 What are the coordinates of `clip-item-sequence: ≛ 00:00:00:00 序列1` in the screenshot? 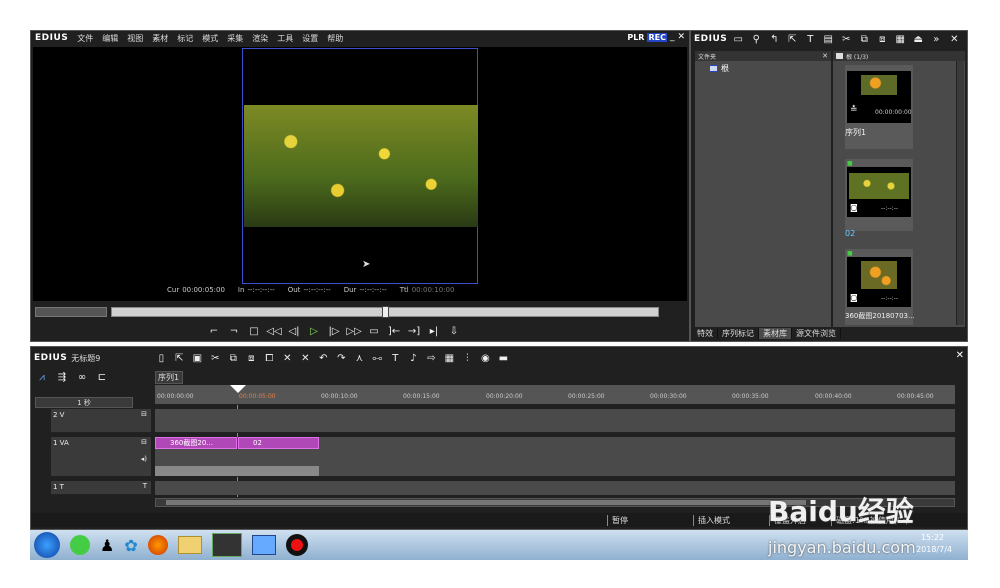 It's located at (879, 107).